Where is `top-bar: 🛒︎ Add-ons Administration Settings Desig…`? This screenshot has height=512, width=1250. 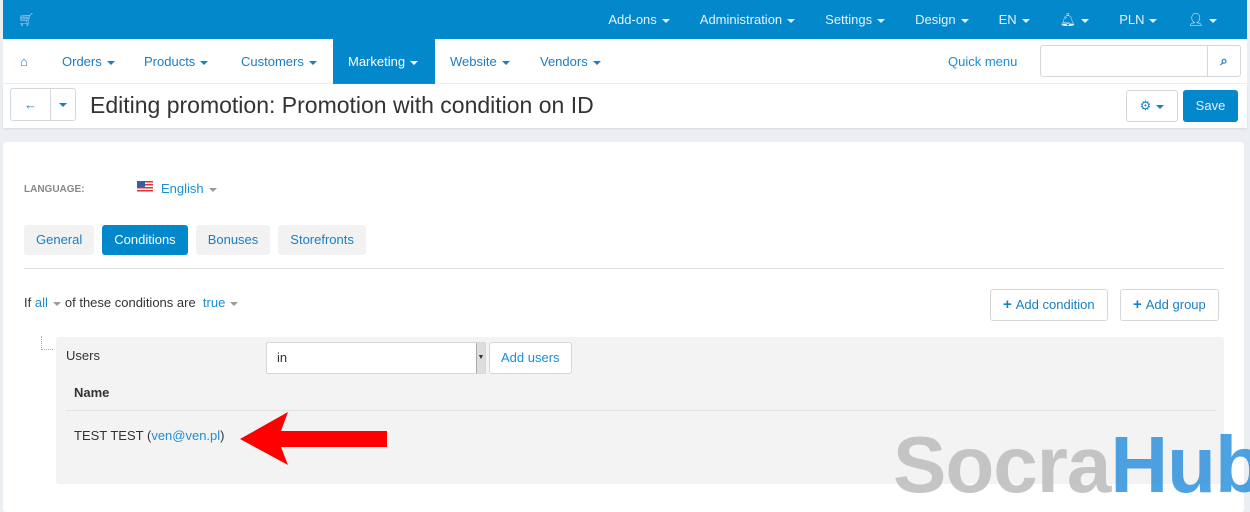 top-bar: 🛒︎ Add-ons Administration Settings Desig… is located at coordinates (625, 19).